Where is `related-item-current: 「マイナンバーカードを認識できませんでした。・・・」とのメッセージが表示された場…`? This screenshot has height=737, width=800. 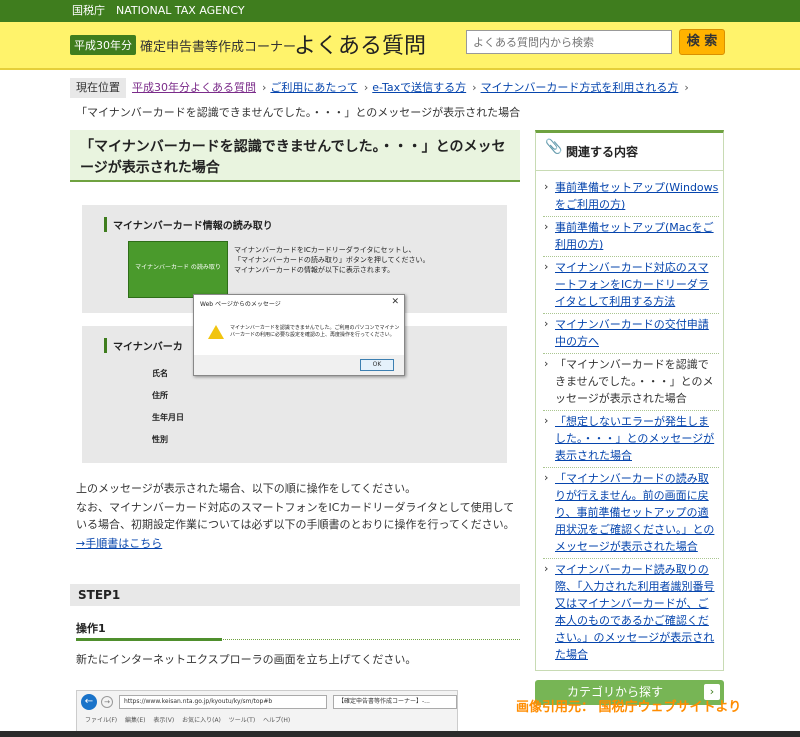 related-item-current: 「マイナンバーカードを認識できませんでした。・・・」とのメッセージが表示された場… is located at coordinates (631, 382).